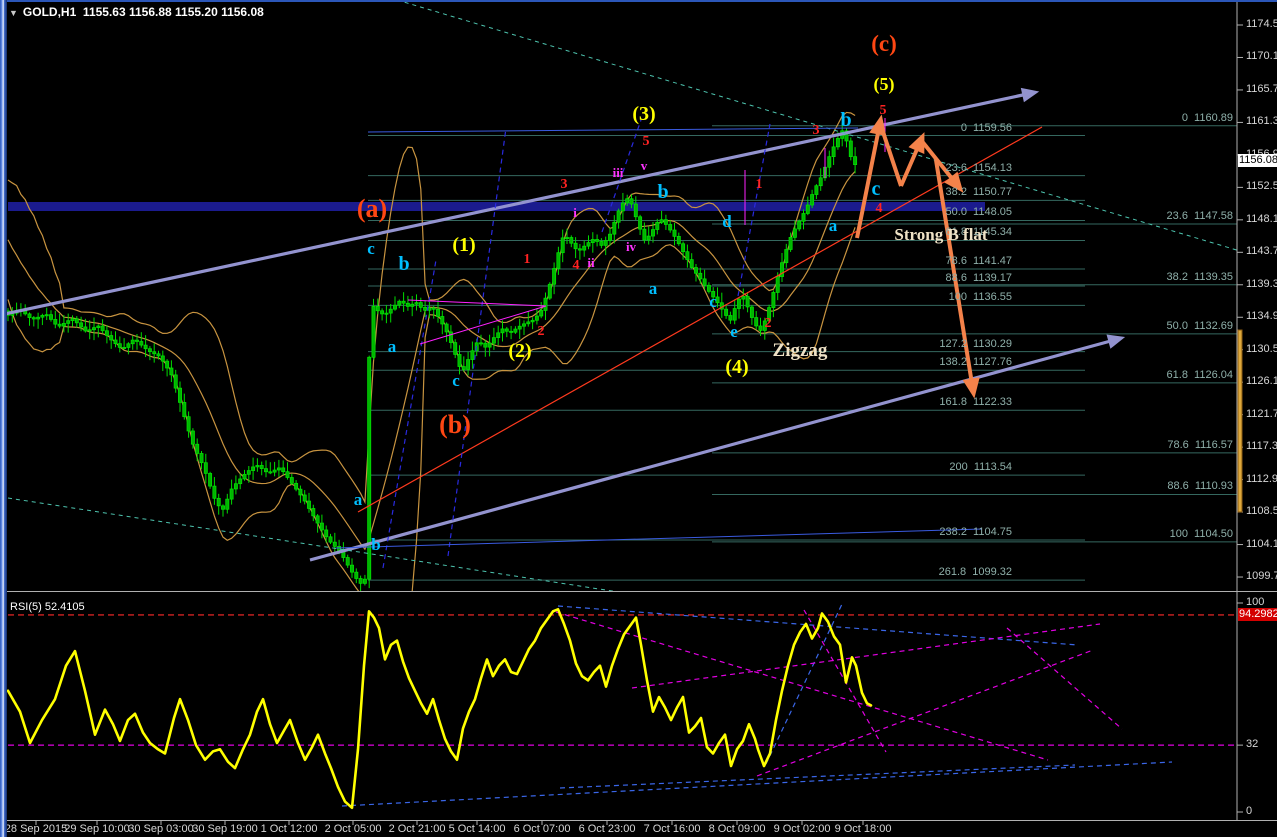 This screenshot has height=837, width=1277. What do you see at coordinates (1261, 446) in the screenshot?
I see `price-axis-label: 1117.34` at bounding box center [1261, 446].